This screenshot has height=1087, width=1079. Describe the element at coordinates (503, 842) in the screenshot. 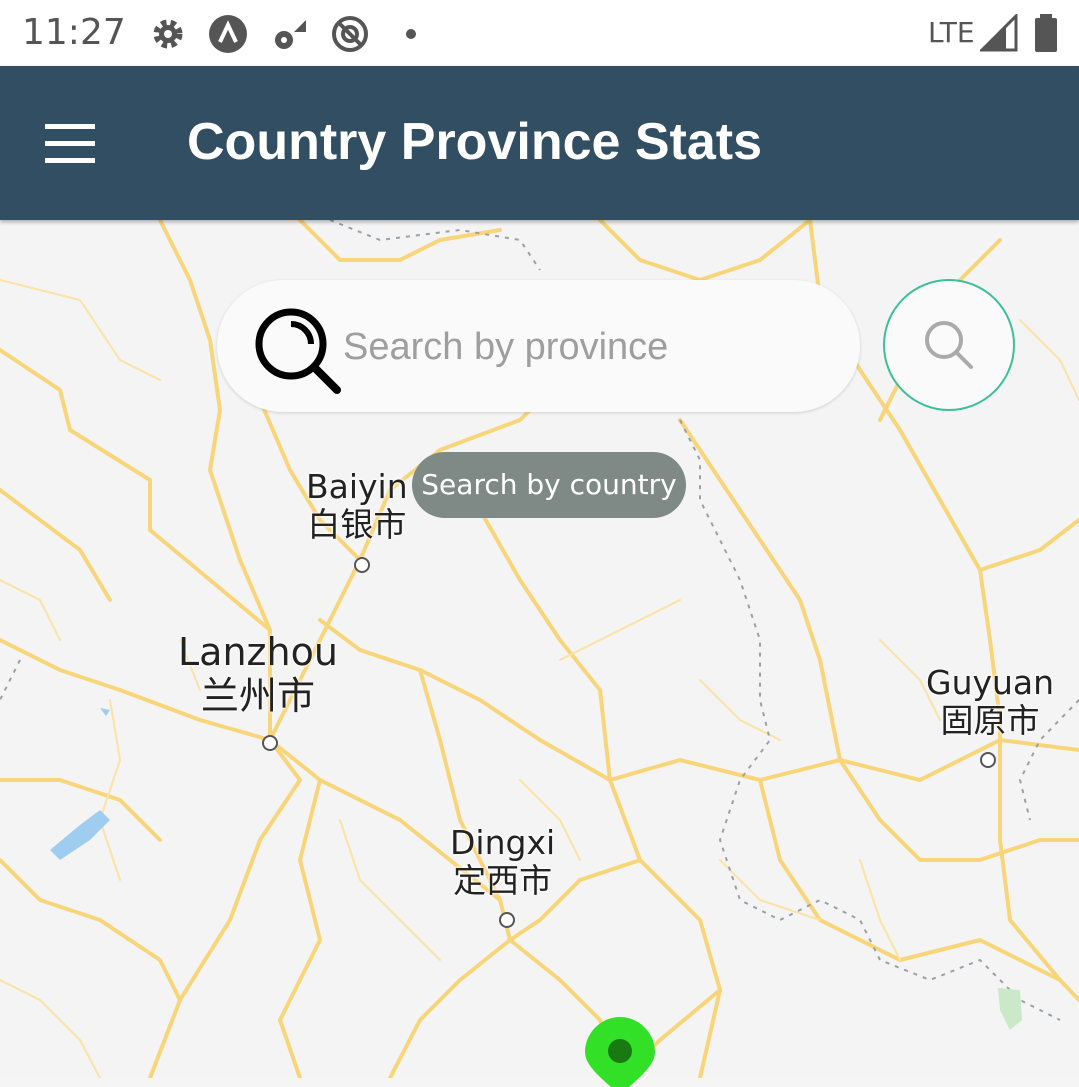

I see `city-name-en: Dingxi` at that location.